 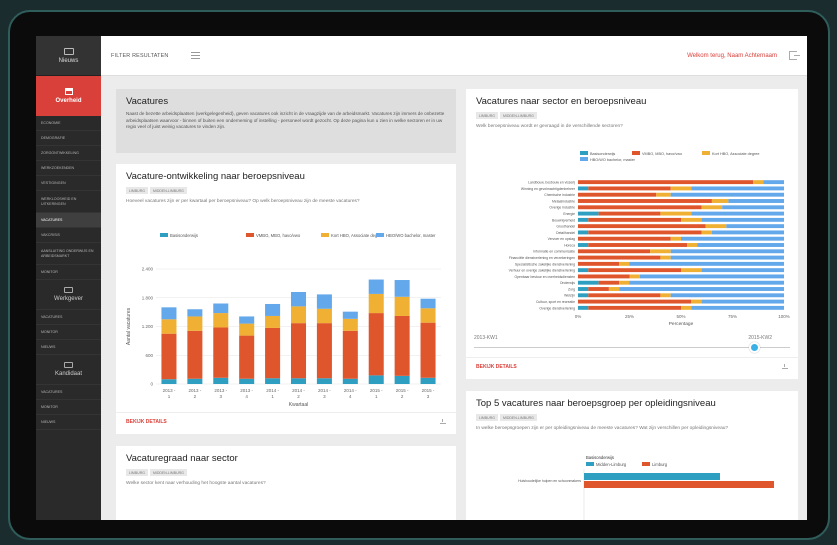 I want to click on legend-label: HBO/WO bachelor, master, so click(x=613, y=160).